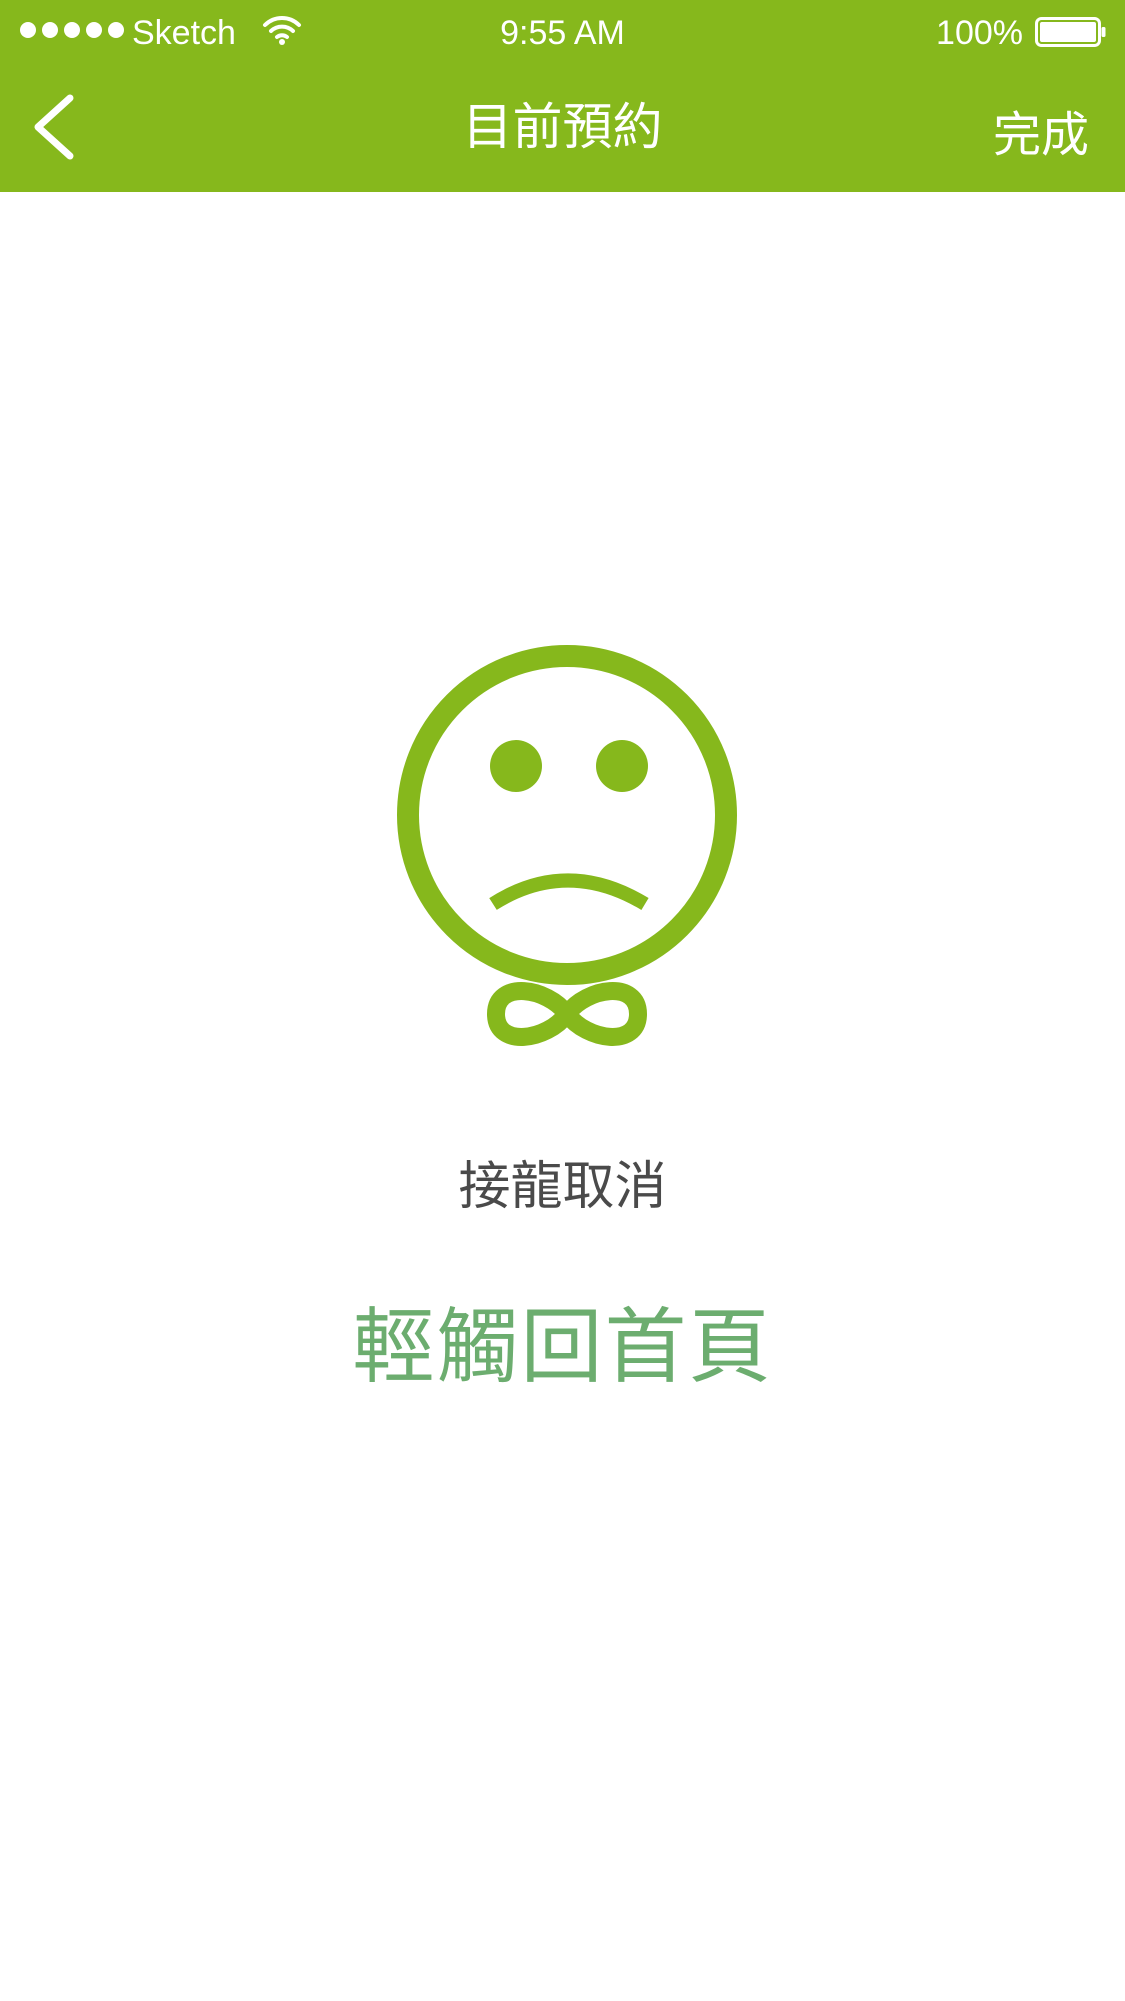 This screenshot has width=1125, height=2001. I want to click on back-to-home-link: 輕觸回首頁, so click(562, 1348).